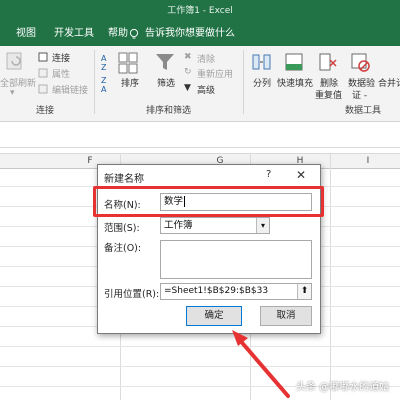 The image size is (400, 400). Describe the element at coordinates (261, 62) in the screenshot. I see `text-to-columns-icon` at that location.